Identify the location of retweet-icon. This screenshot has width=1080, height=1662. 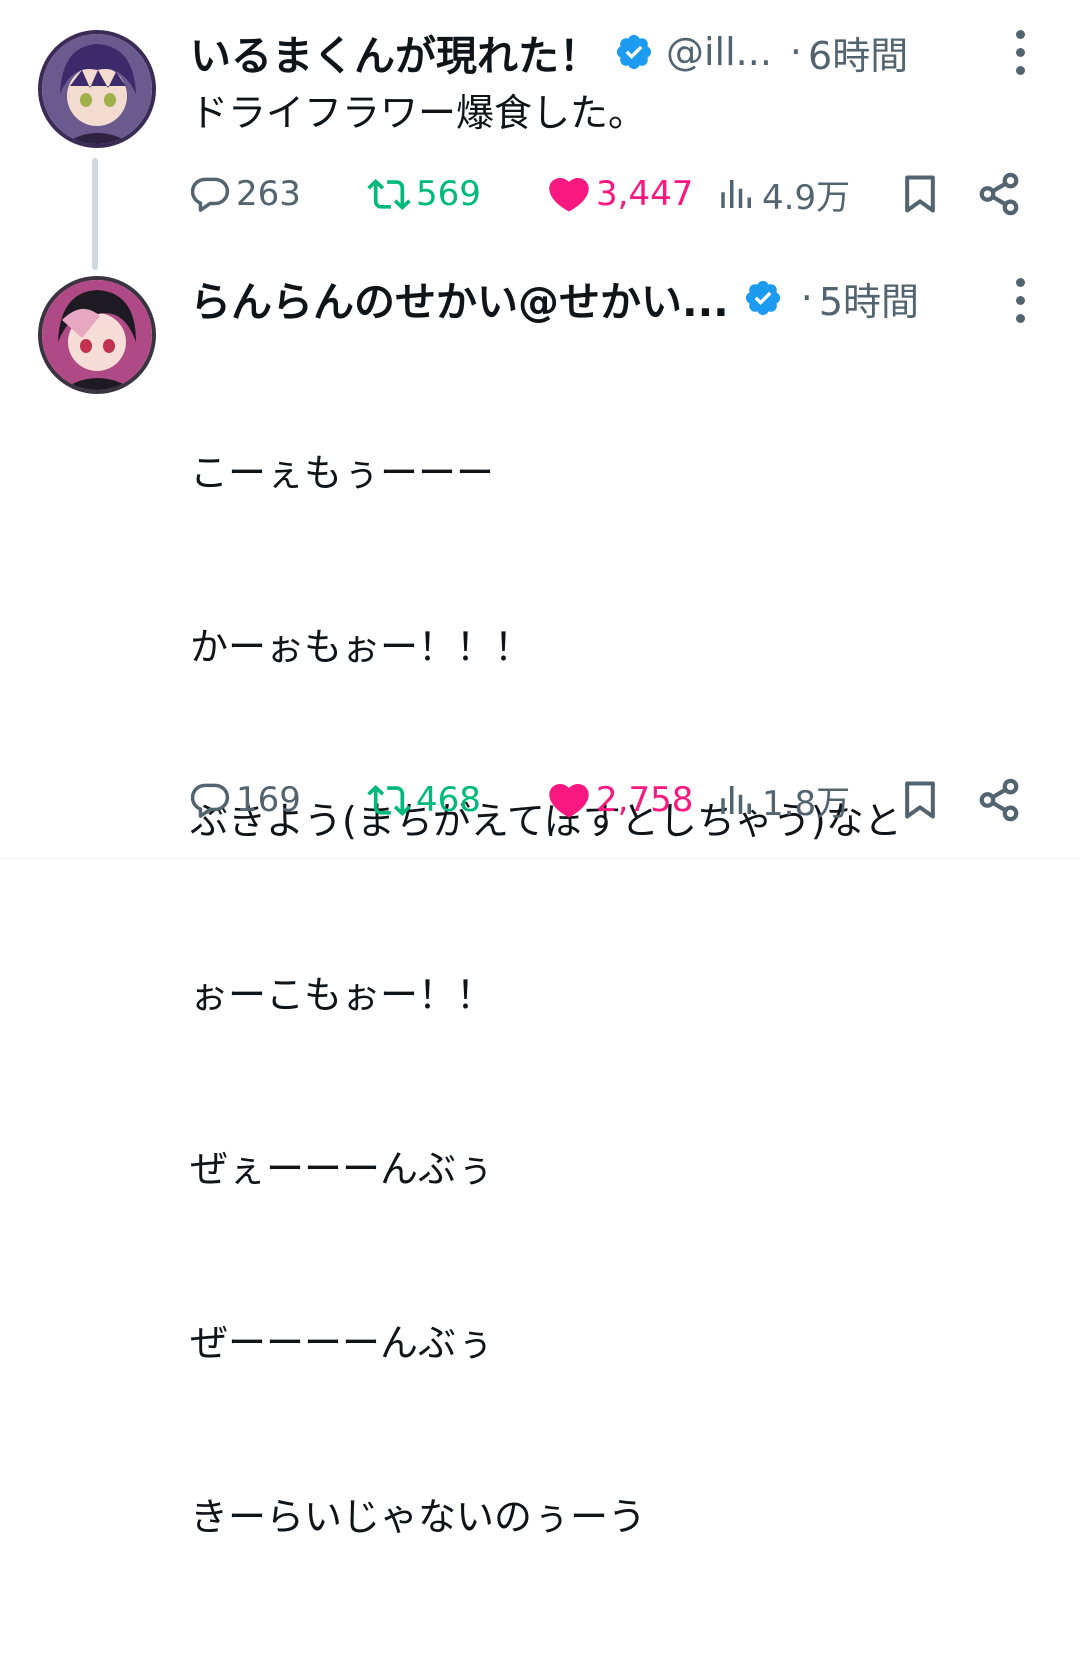
(389, 800).